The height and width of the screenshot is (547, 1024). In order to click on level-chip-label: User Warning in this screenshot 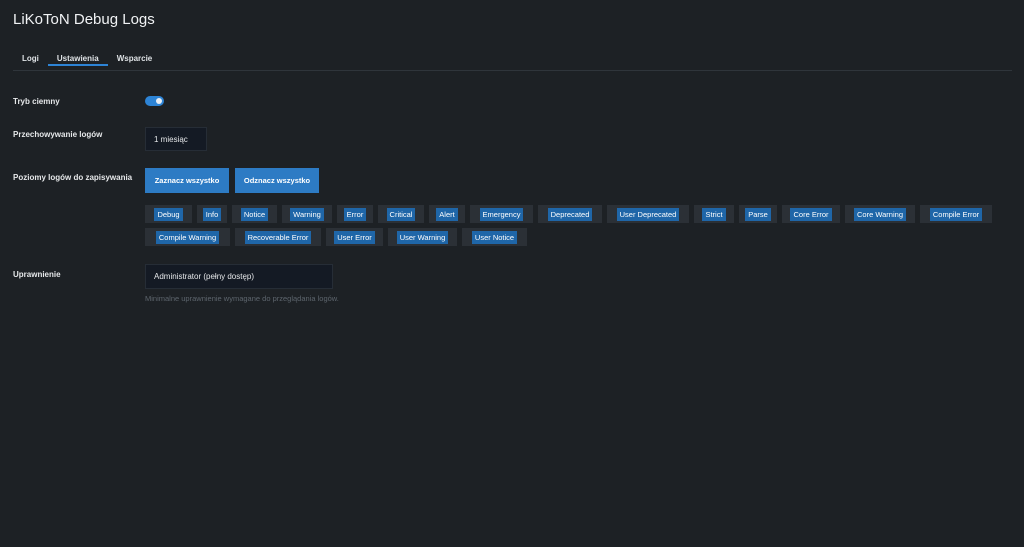, I will do `click(422, 237)`.